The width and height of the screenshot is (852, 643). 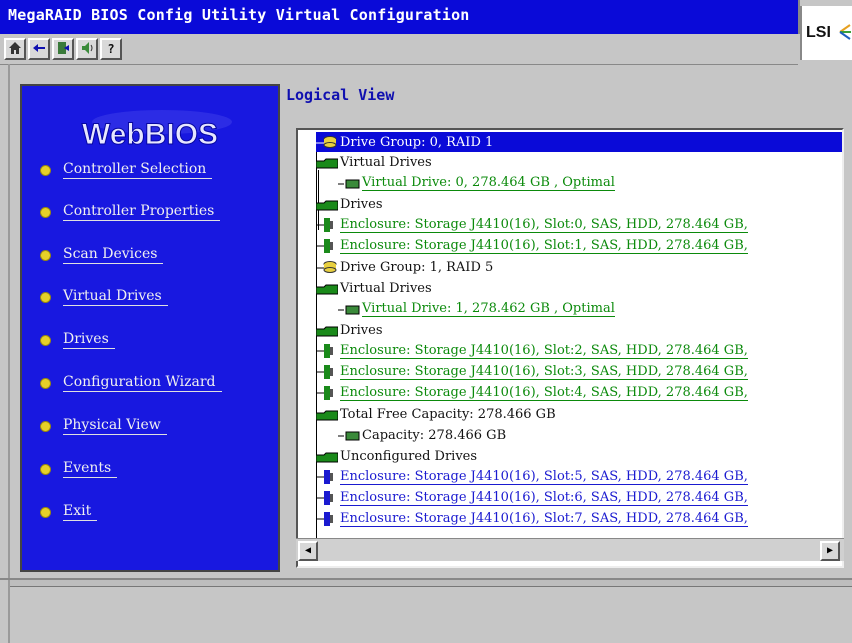 I want to click on capacity-icon, so click(x=349, y=435).